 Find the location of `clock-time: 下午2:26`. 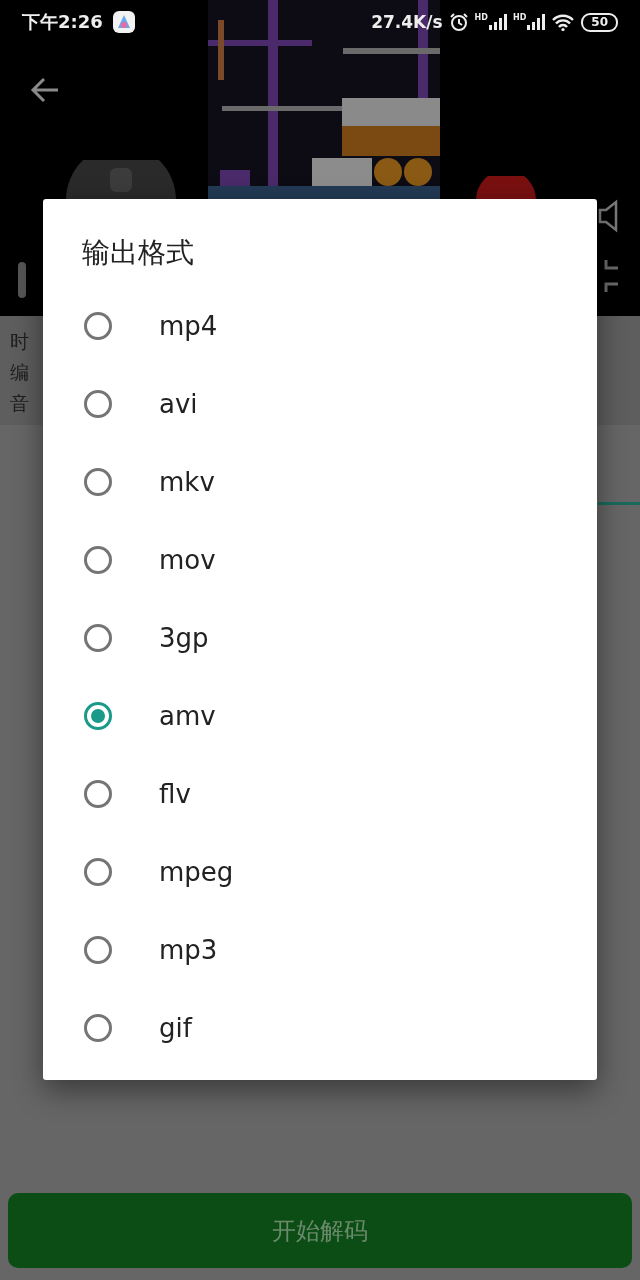

clock-time: 下午2:26 is located at coordinates (62, 22).